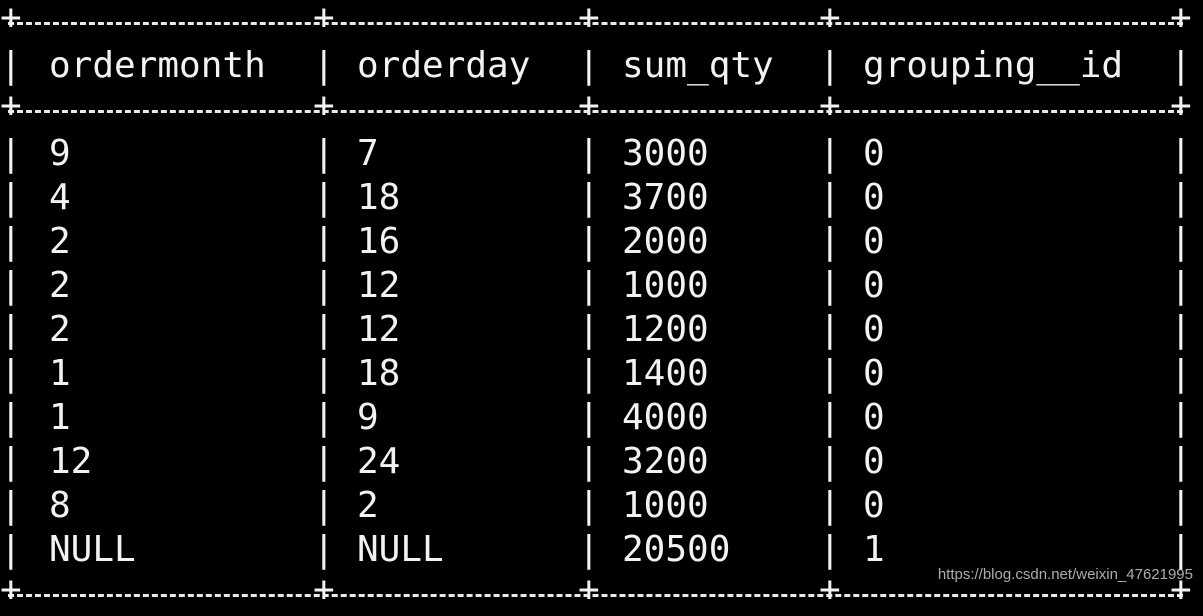  What do you see at coordinates (665, 329) in the screenshot?
I see `cell-sum-qty: 1200` at bounding box center [665, 329].